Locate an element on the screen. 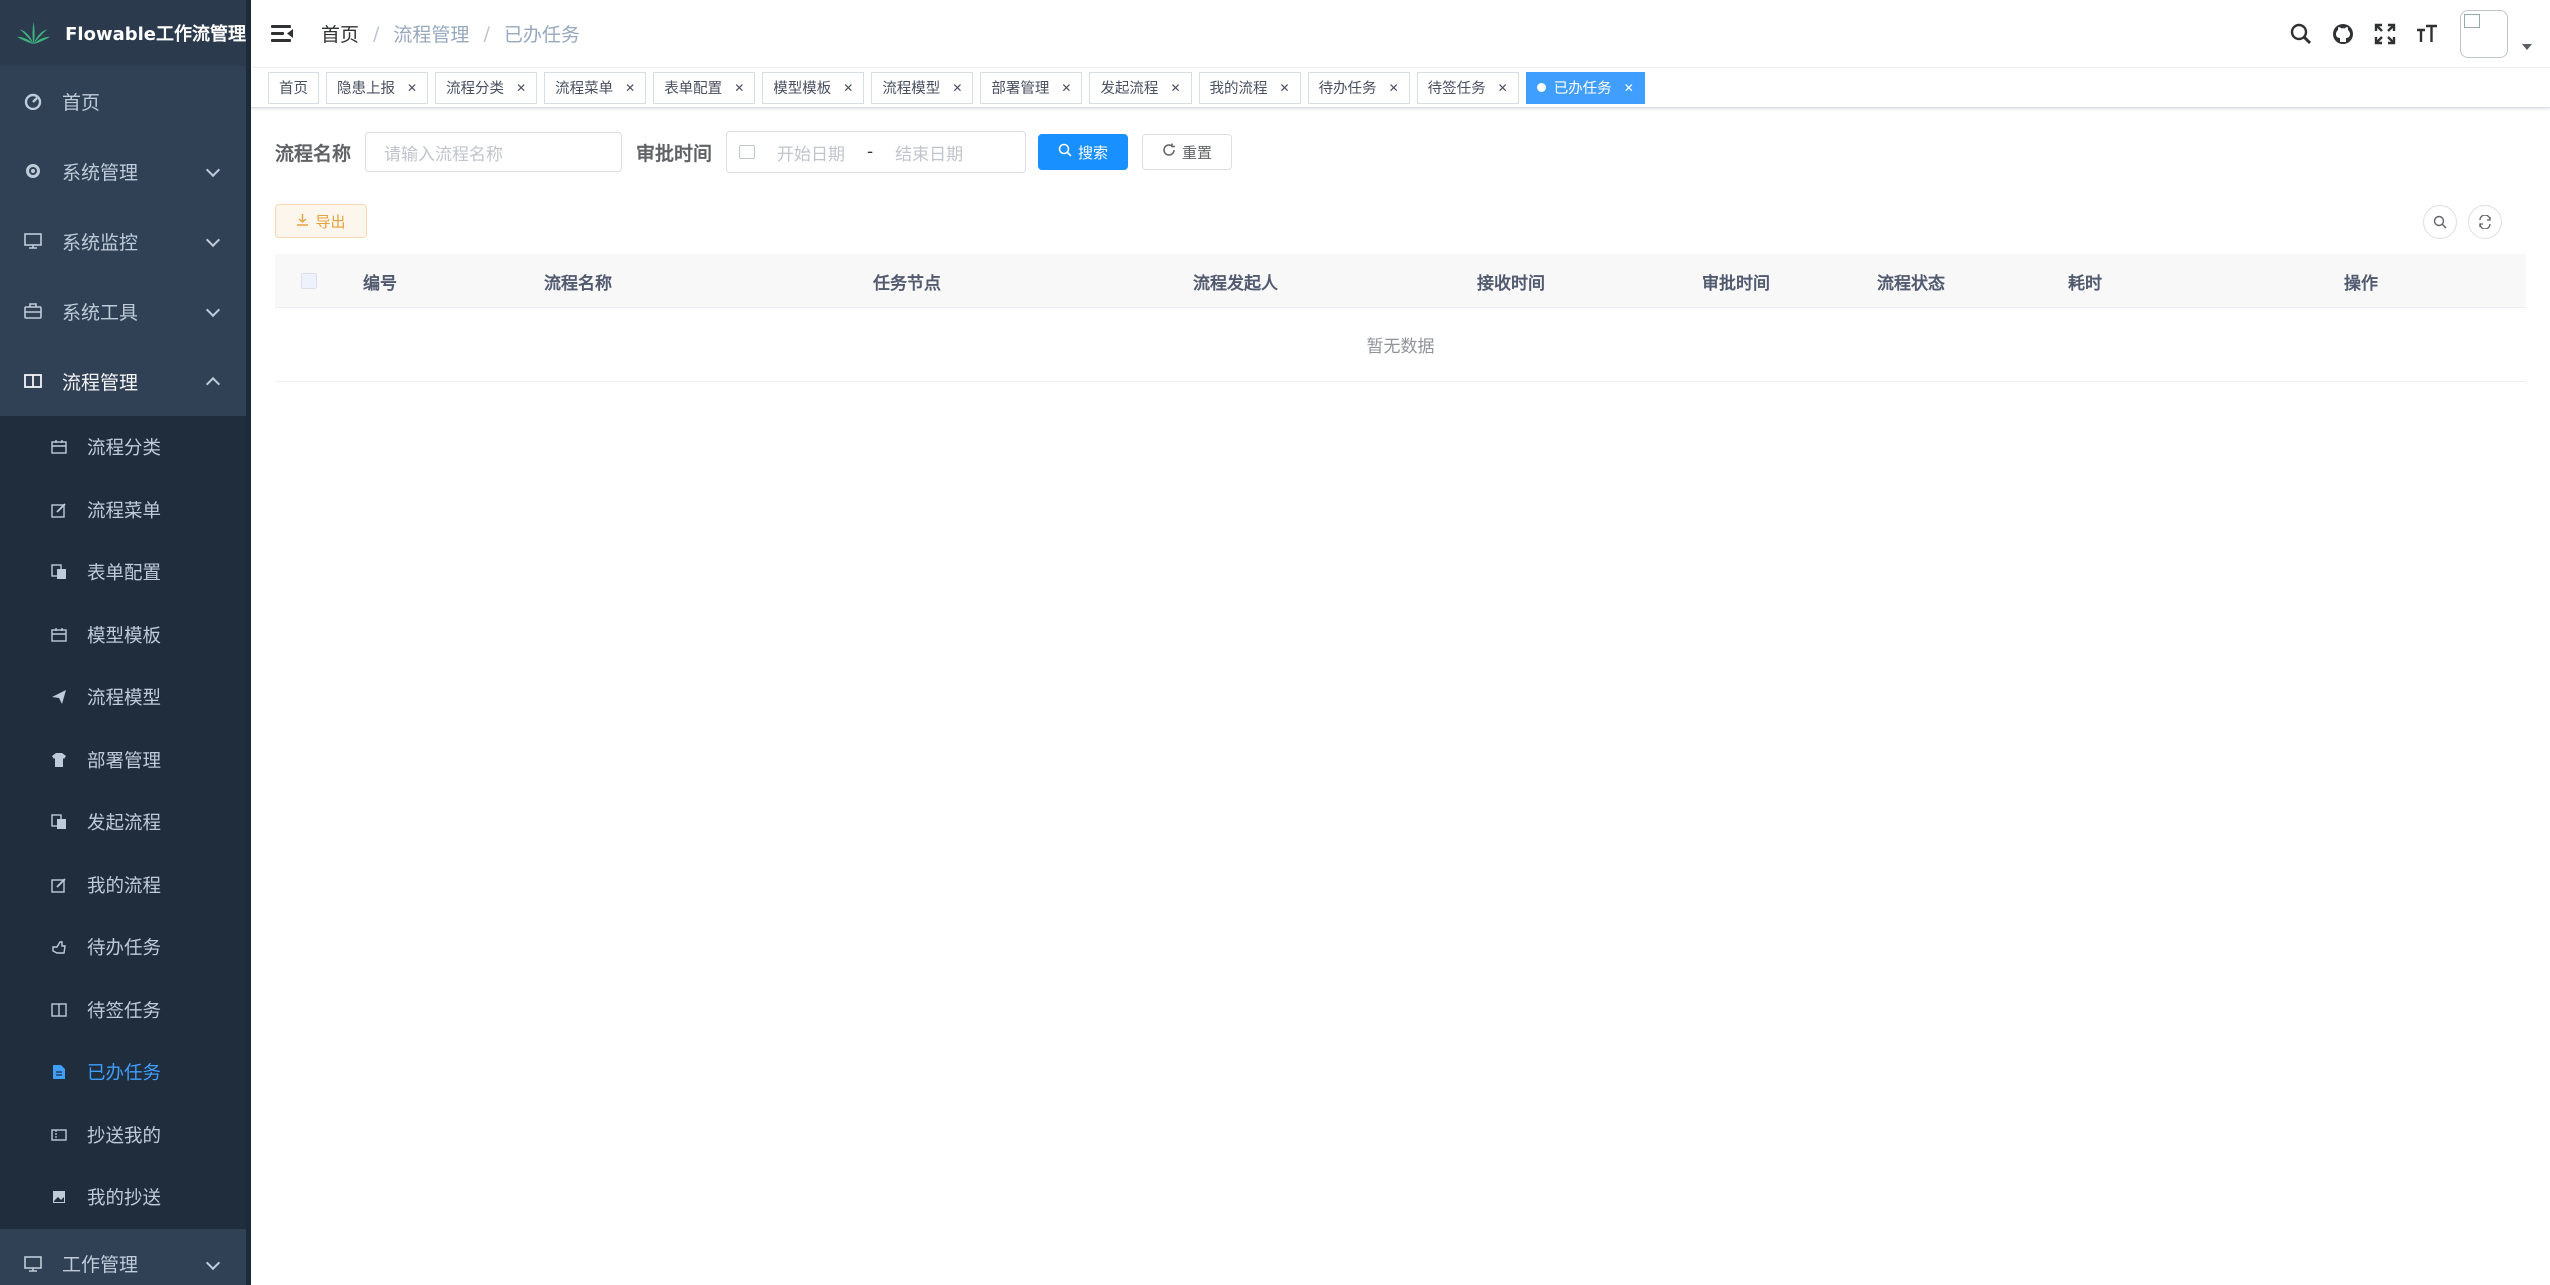 The width and height of the screenshot is (2550, 1285). sidebar-item-tools: 系统工具 is located at coordinates (123, 311).